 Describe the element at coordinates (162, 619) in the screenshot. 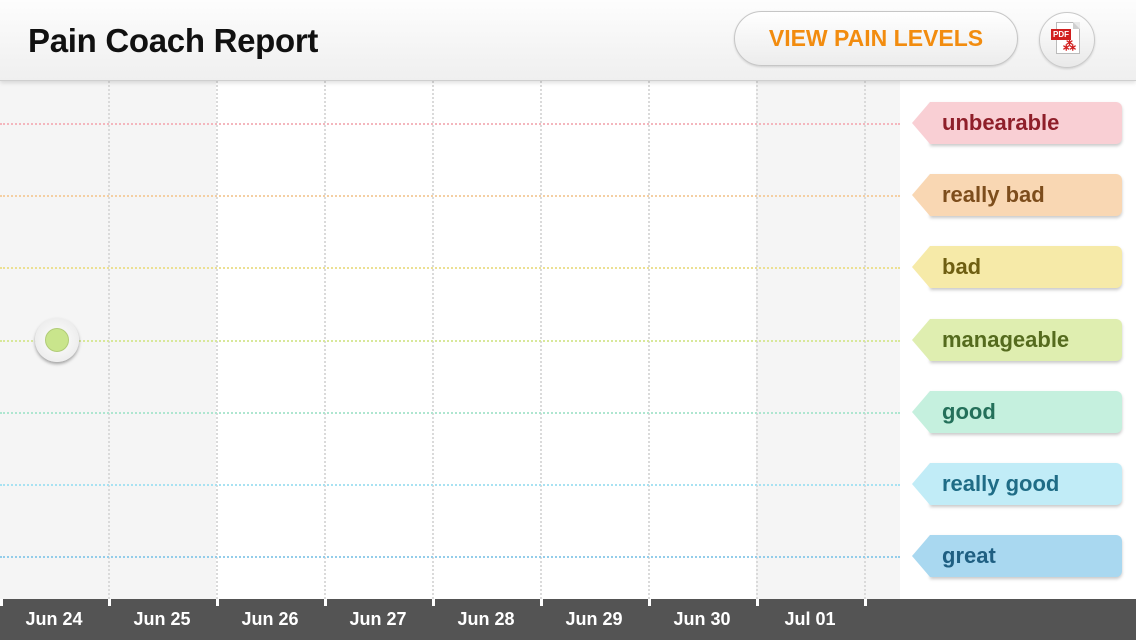

I see `axis-label: Jun 25` at that location.